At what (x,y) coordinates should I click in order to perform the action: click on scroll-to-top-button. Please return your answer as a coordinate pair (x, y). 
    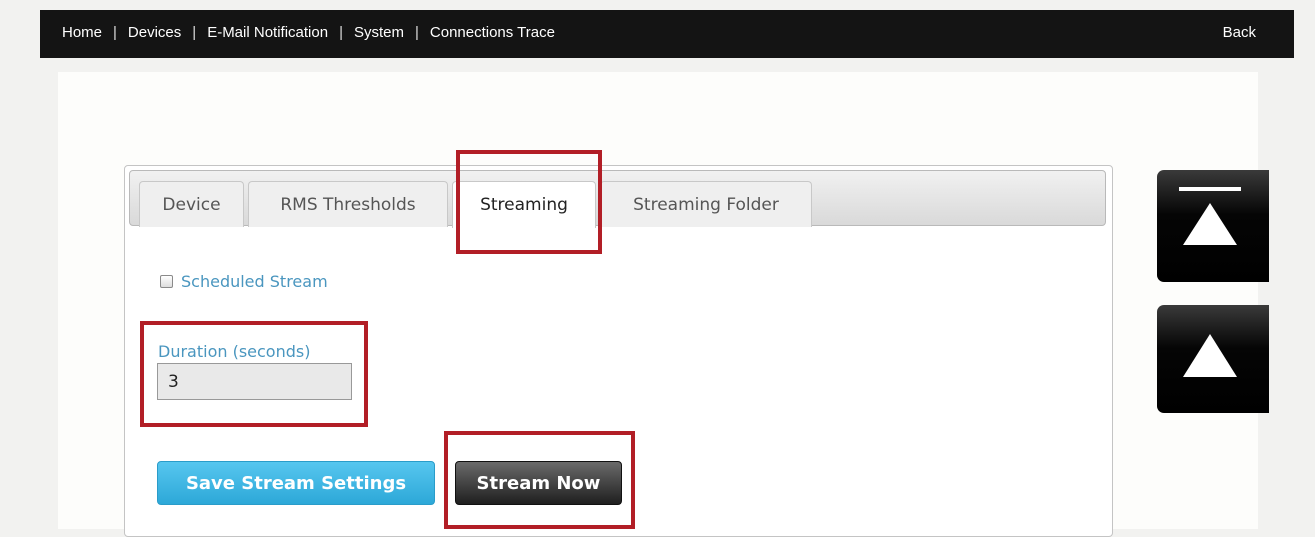
    Looking at the image, I should click on (1213, 226).